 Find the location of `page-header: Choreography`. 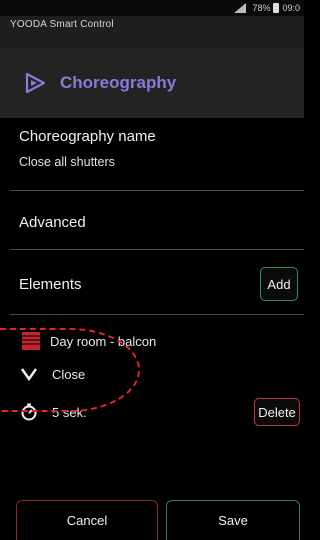

page-header: Choreography is located at coordinates (152, 83).